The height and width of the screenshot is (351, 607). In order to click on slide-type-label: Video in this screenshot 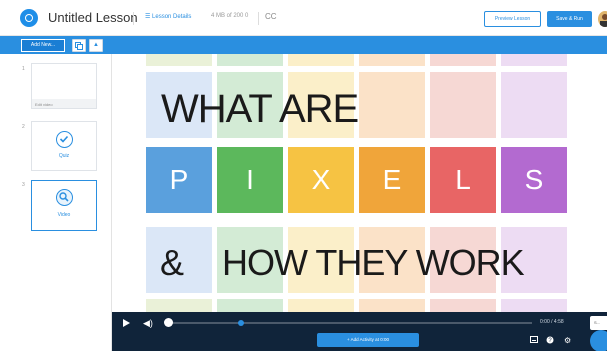, I will do `click(64, 215)`.